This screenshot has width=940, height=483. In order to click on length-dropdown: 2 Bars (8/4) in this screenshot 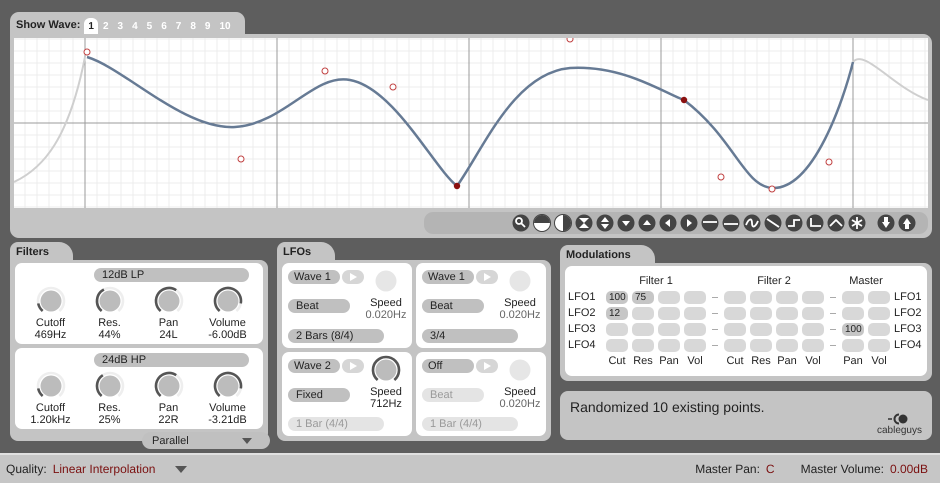, I will do `click(336, 335)`.